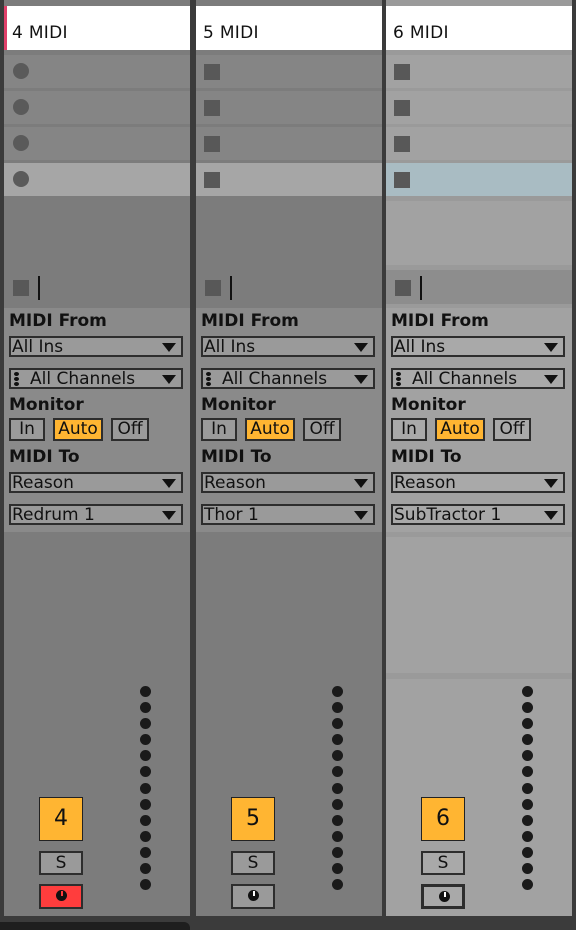 The height and width of the screenshot is (930, 576). What do you see at coordinates (443, 819) in the screenshot?
I see `track-activator-button: 6` at bounding box center [443, 819].